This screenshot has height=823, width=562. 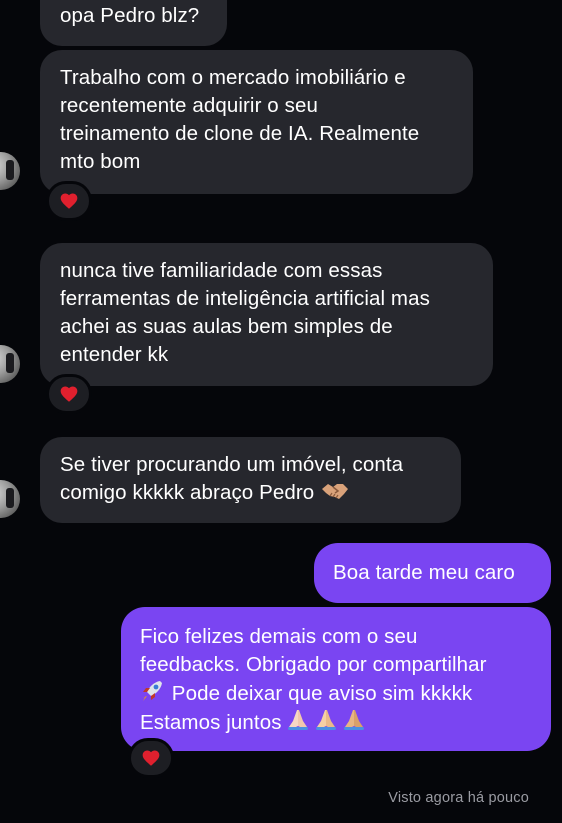 I want to click on message-text-segment: Pode deixar que aviso sim kkkkk, so click(x=319, y=693).